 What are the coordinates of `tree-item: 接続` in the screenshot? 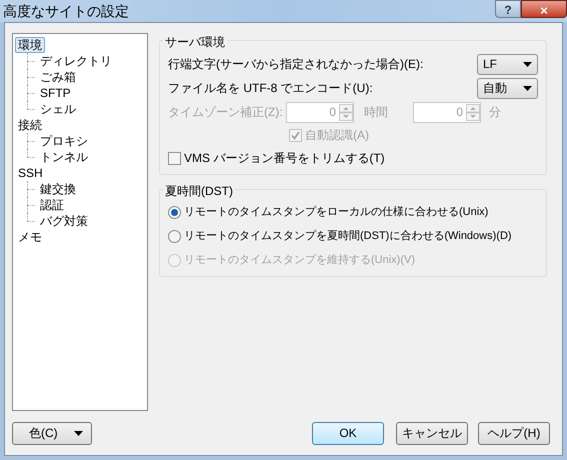 It's located at (30, 125).